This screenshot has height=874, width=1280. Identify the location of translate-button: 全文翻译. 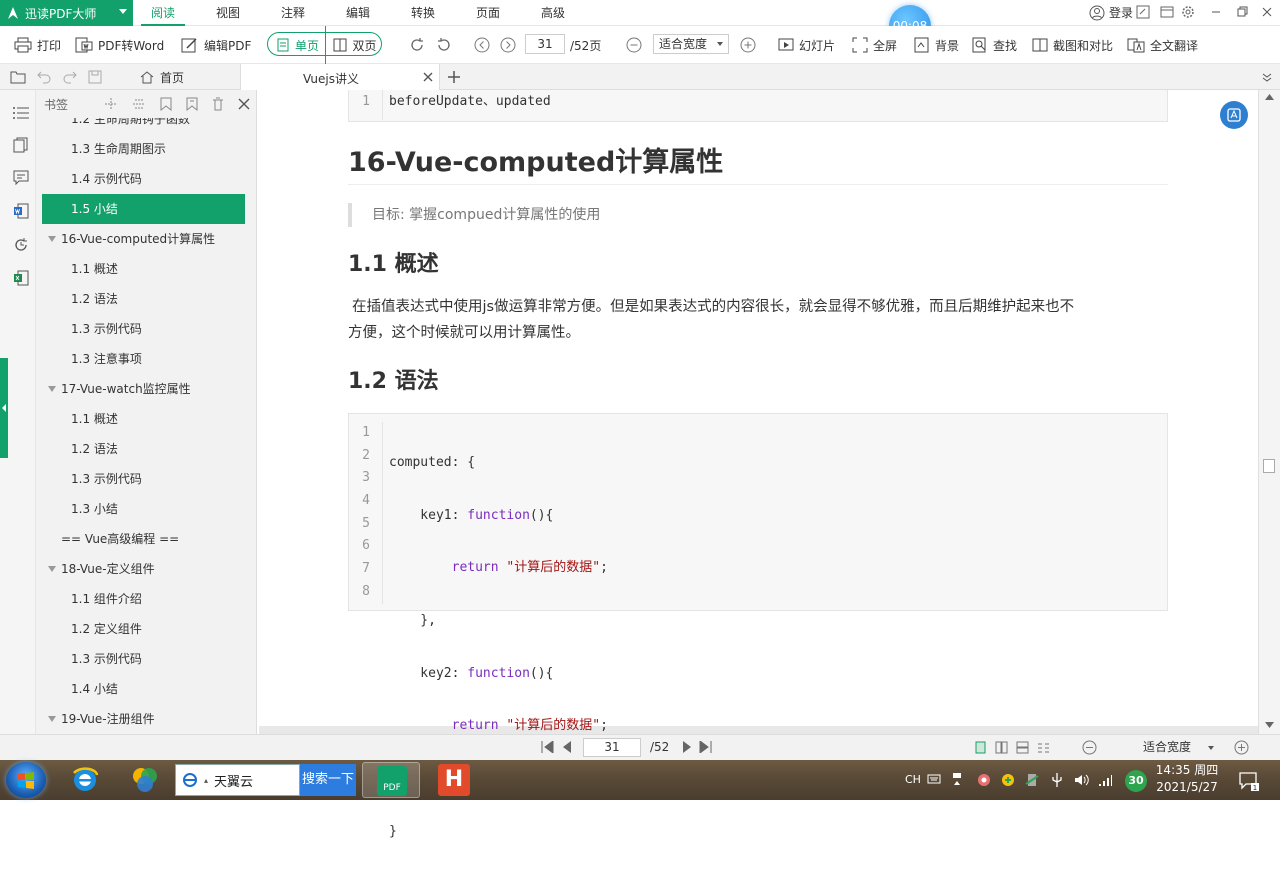
(1162, 45).